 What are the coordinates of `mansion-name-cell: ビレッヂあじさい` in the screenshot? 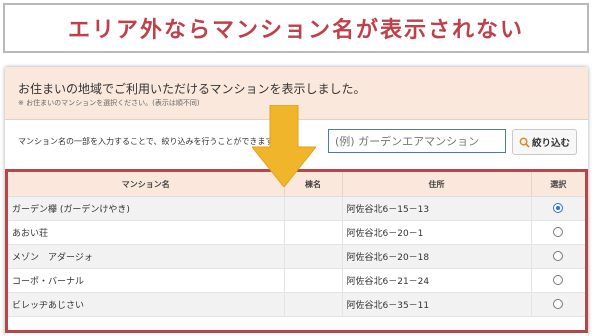 It's located at (146, 304).